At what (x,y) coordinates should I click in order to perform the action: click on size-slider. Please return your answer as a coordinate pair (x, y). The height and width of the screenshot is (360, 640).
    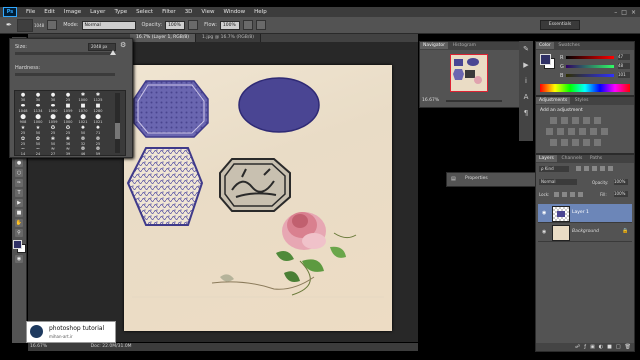
    Looking at the image, I should click on (65, 53).